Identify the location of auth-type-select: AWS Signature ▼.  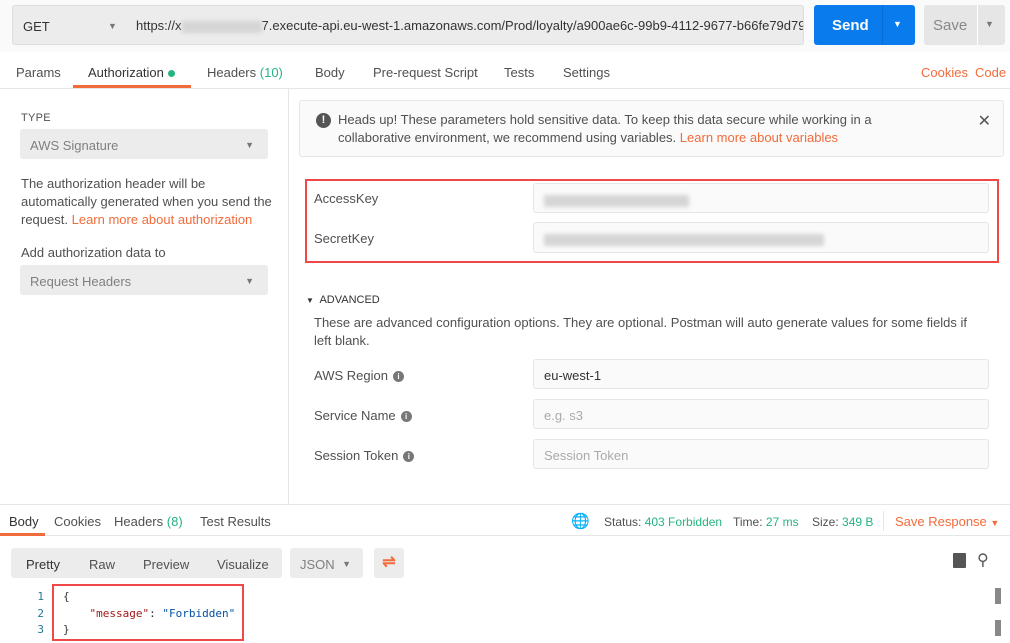
(144, 144).